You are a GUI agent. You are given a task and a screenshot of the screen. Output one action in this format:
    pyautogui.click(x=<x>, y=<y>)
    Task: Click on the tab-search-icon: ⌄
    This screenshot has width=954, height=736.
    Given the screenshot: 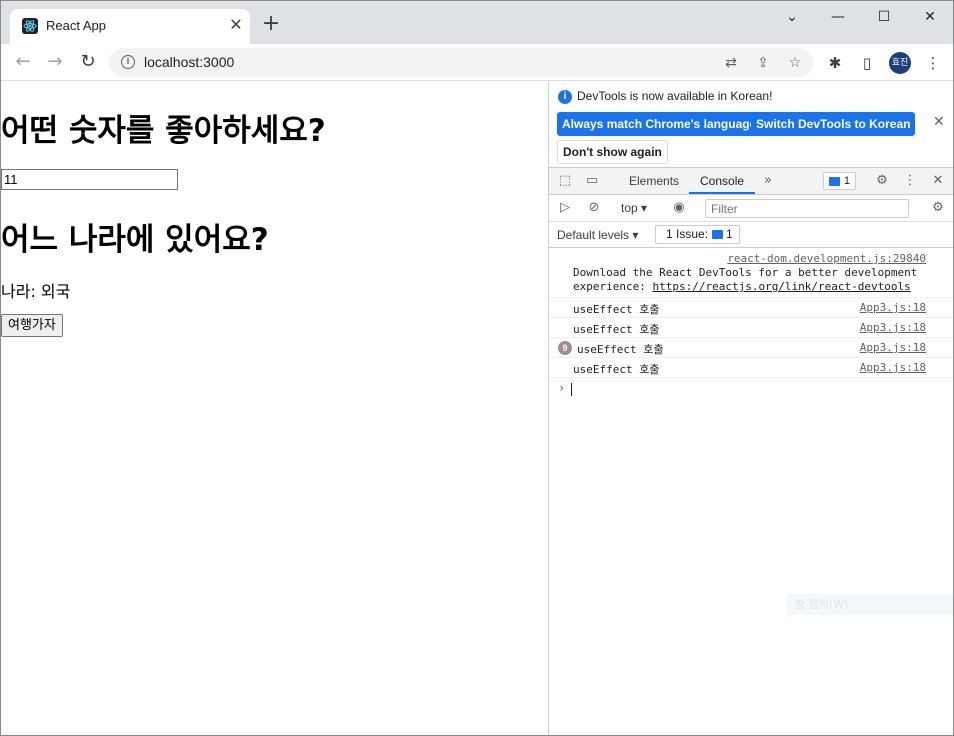 What is the action you would take?
    pyautogui.click(x=792, y=17)
    